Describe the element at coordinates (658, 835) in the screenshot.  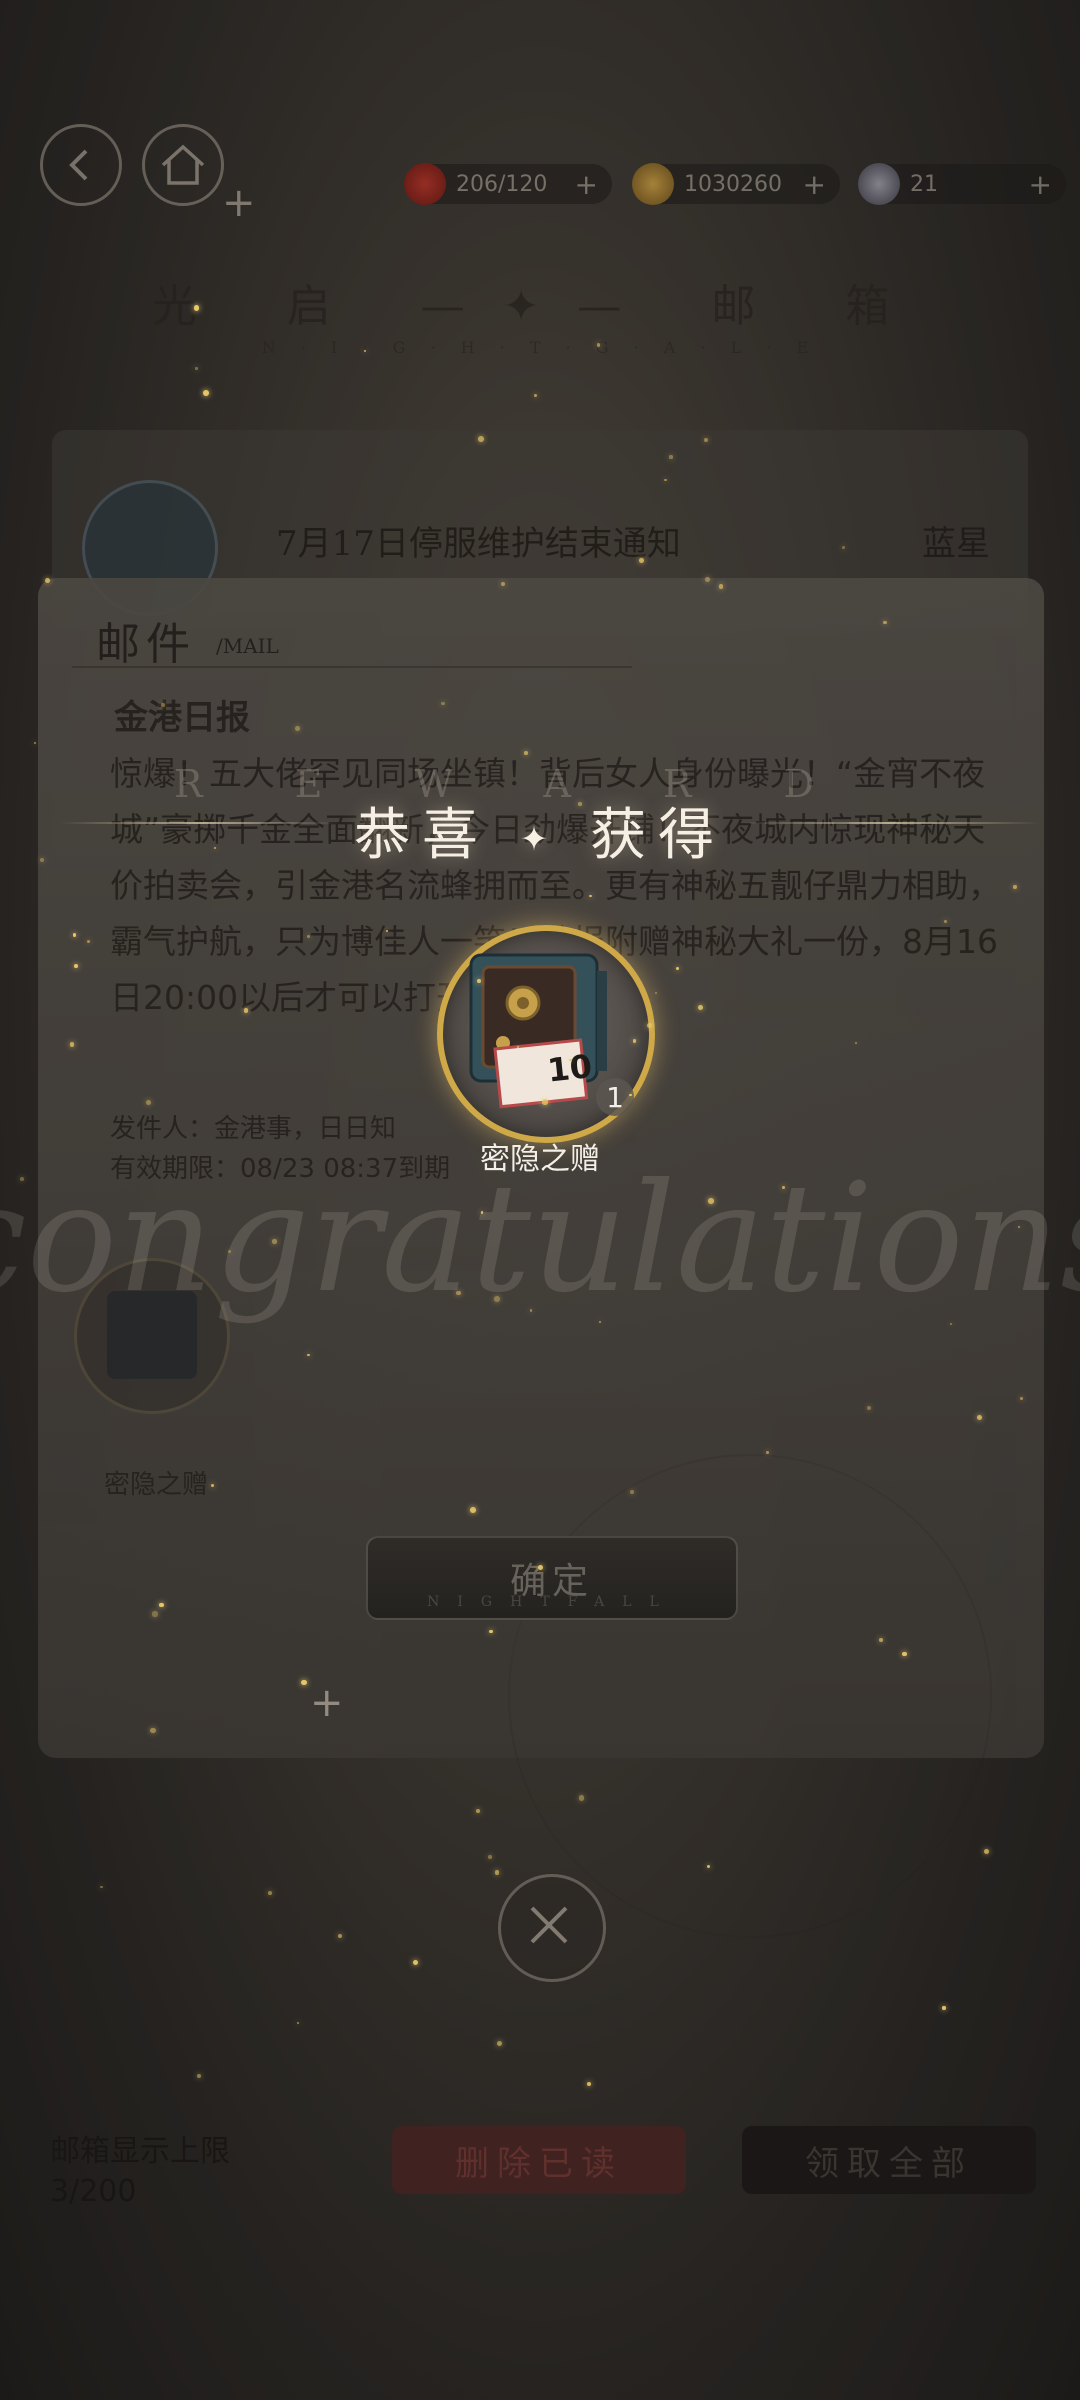
I see `headline-right: 获得` at that location.